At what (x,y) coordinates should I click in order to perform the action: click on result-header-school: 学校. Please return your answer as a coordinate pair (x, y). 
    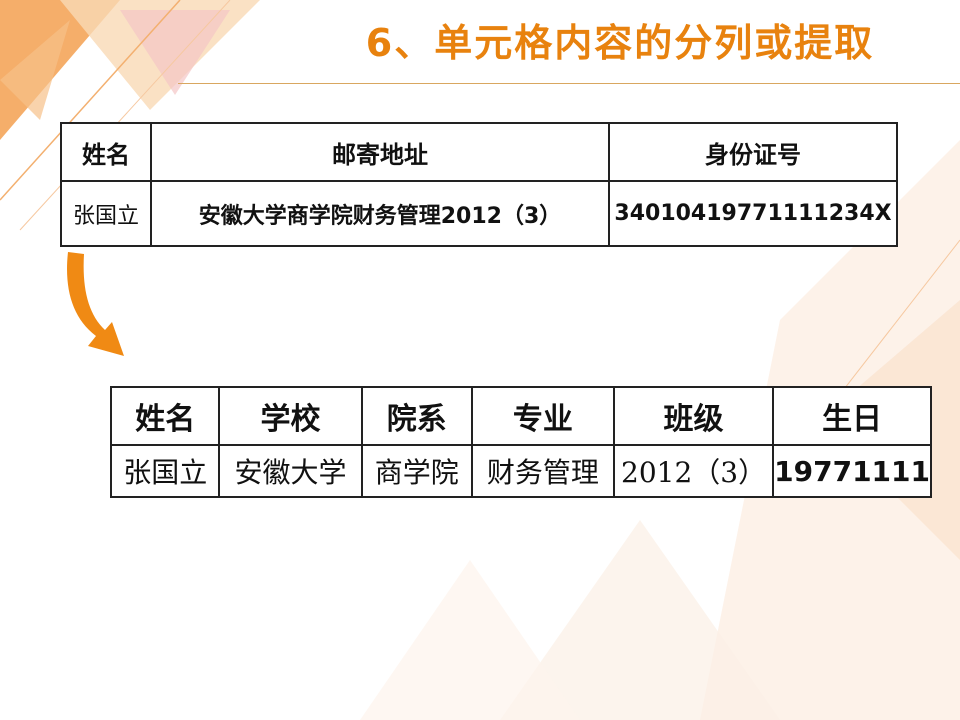
    Looking at the image, I should click on (290, 416).